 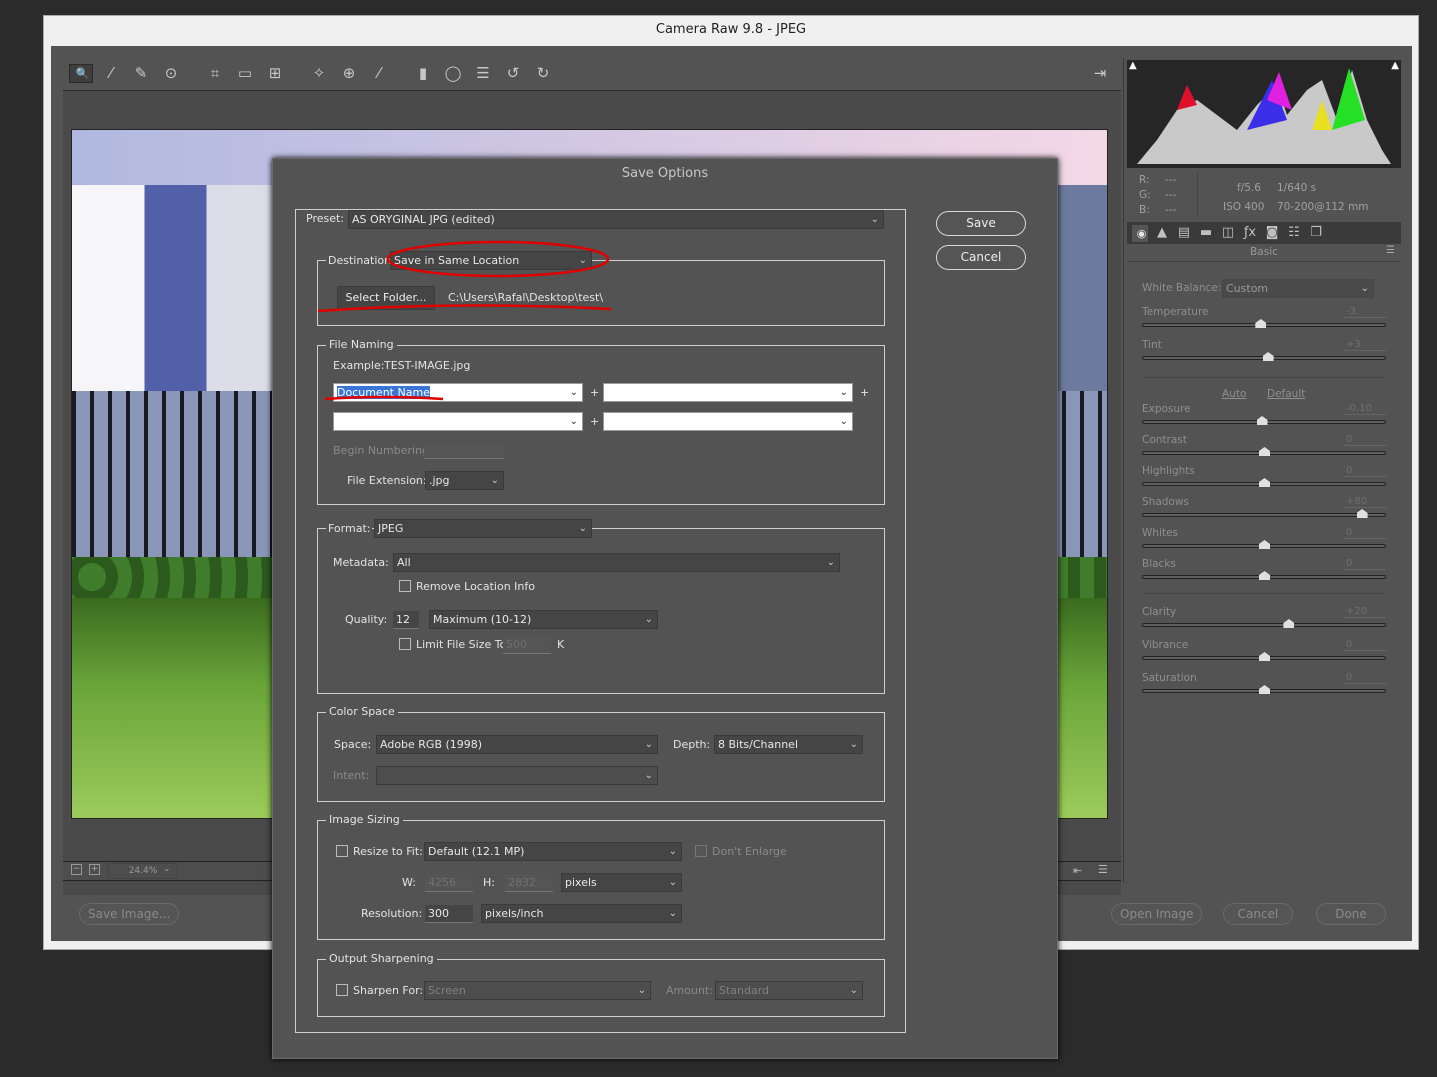 What do you see at coordinates (1264, 593) in the screenshot?
I see `divider` at bounding box center [1264, 593].